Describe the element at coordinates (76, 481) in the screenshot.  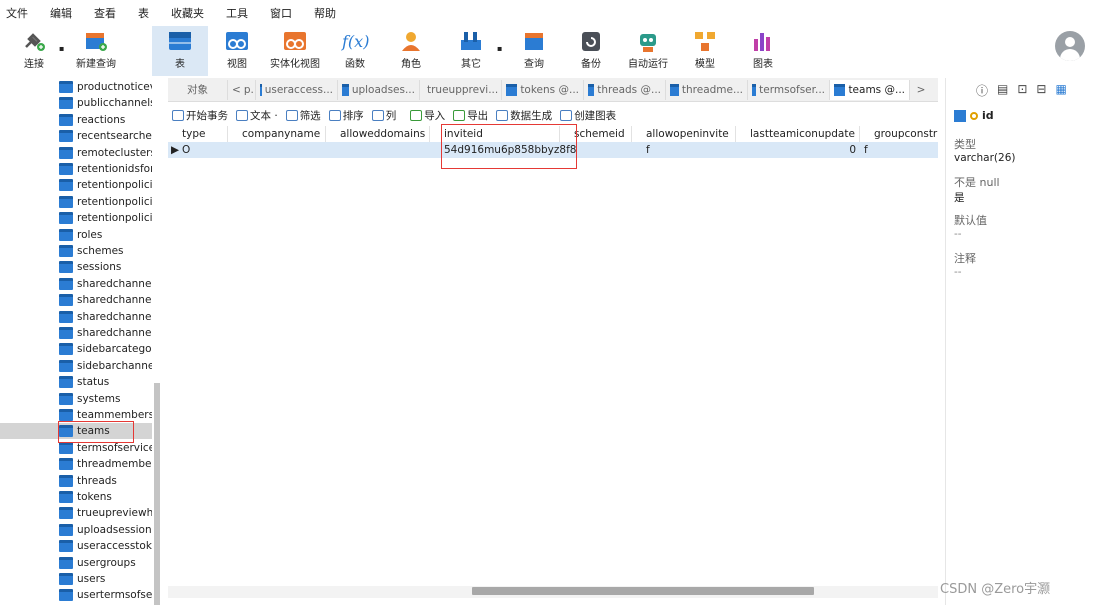
I see `tree-item-threads: threads` at that location.